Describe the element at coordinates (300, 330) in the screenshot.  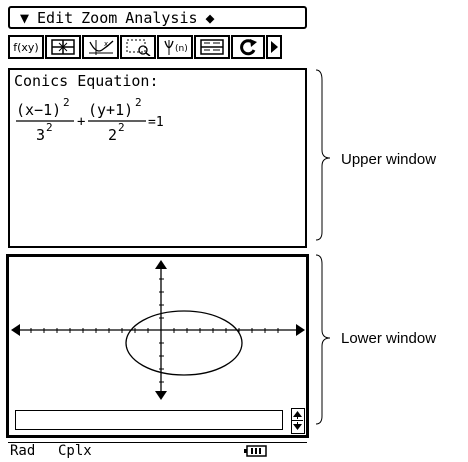
I see `x-axis-right-arrow-icon` at that location.